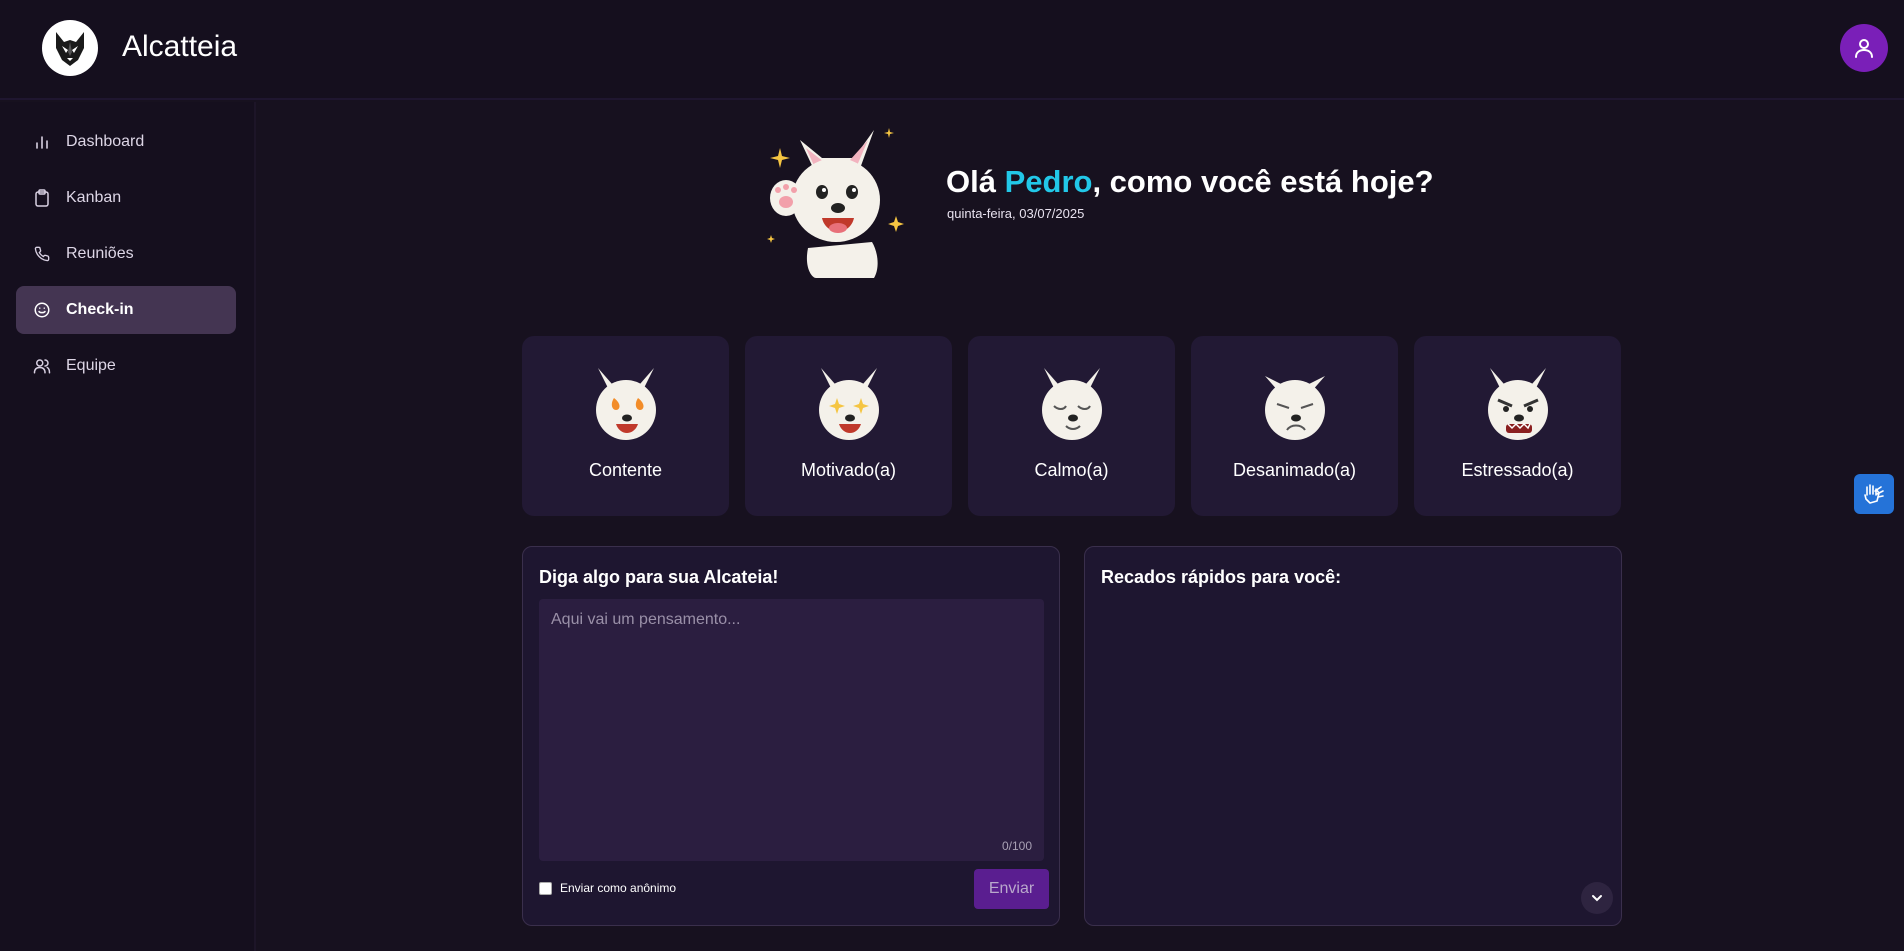 The image size is (1904, 951). I want to click on mood-card-calmo: Calmo(a), so click(1071, 426).